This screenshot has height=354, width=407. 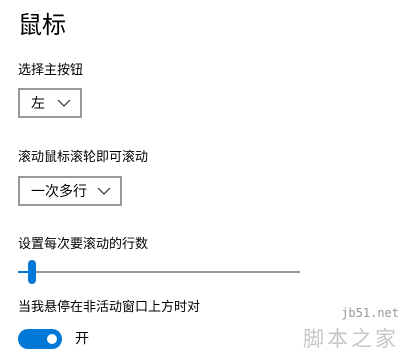 What do you see at coordinates (51, 70) in the screenshot?
I see `primary-button-label: 选择主按钮` at bounding box center [51, 70].